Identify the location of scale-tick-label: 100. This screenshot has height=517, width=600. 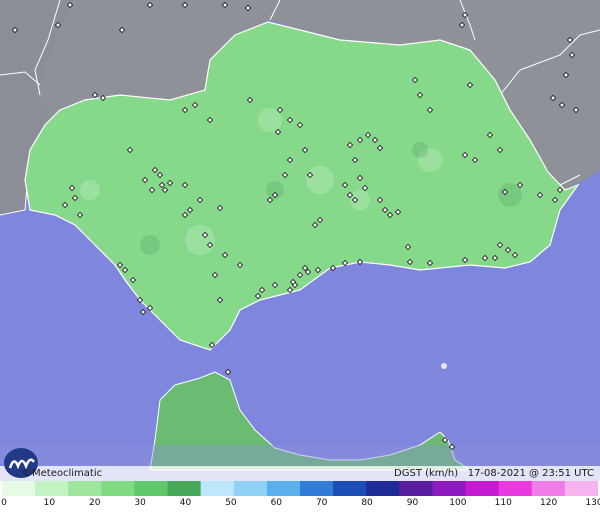
(458, 503).